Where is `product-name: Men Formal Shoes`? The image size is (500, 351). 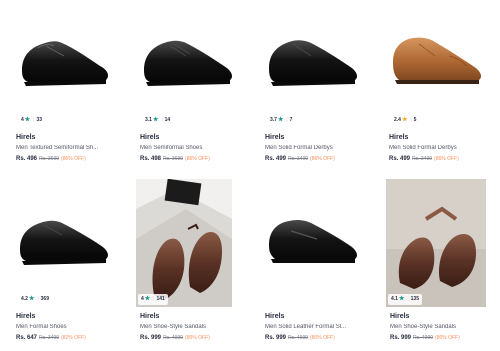 product-name: Men Formal Shoes is located at coordinates (41, 327).